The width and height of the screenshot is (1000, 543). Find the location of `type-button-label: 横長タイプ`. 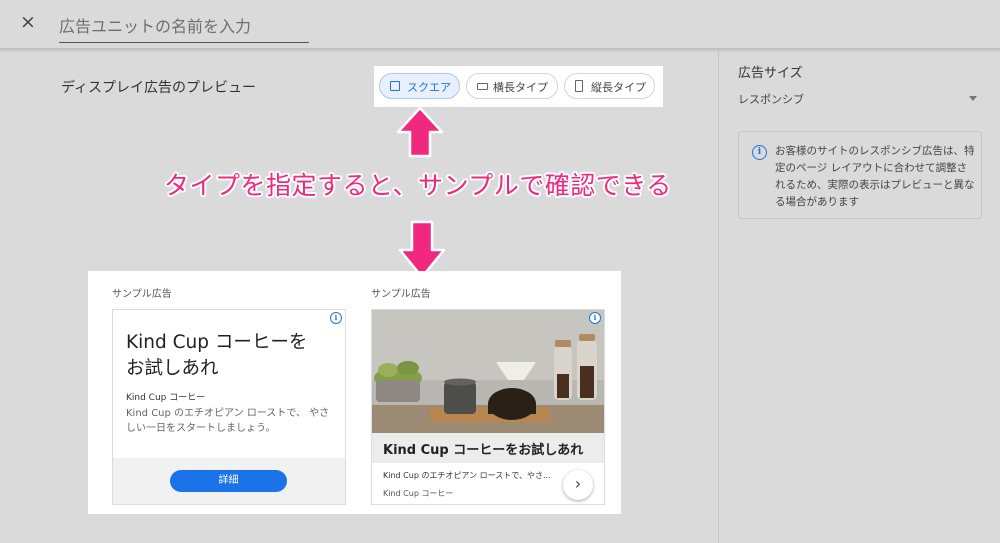

type-button-label: 横長タイプ is located at coordinates (520, 87).